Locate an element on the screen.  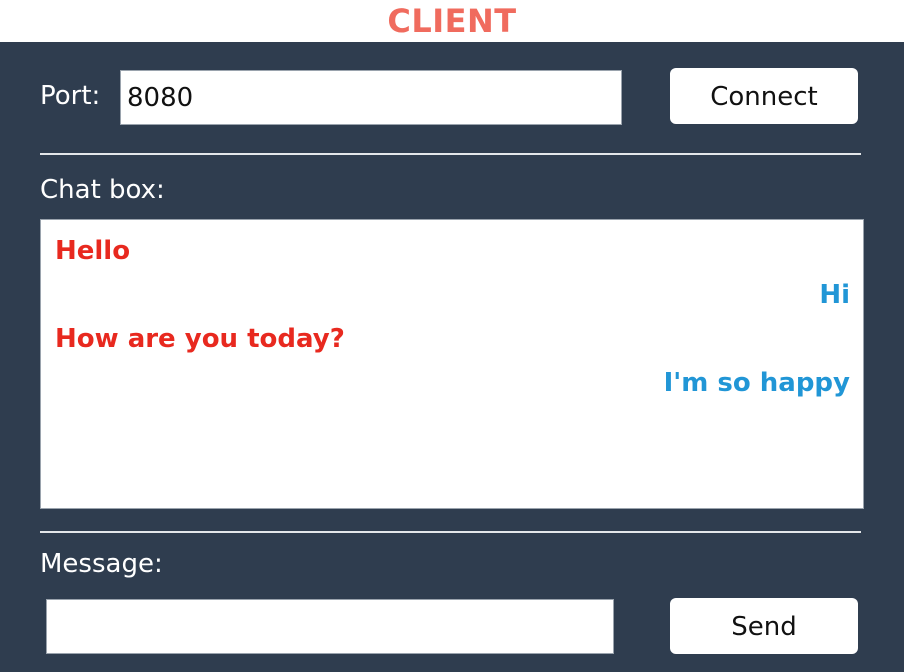
chat-box-label: Chat box: is located at coordinates (102, 190).